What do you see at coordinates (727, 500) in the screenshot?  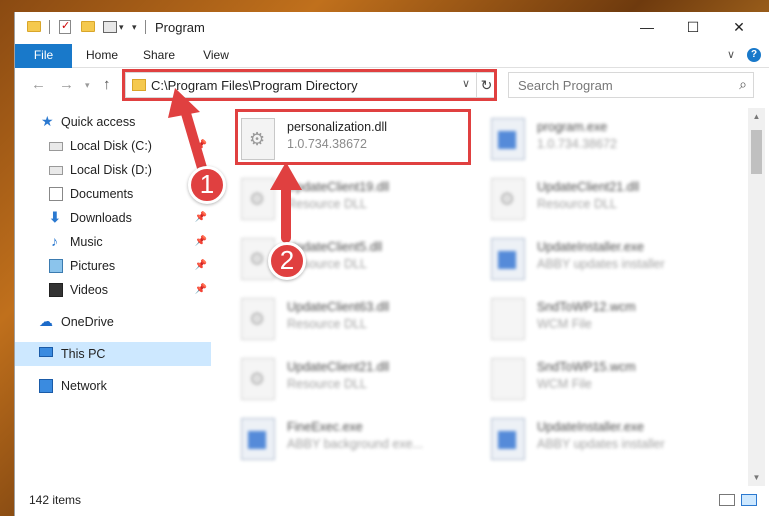 I see `details-view-icon` at bounding box center [727, 500].